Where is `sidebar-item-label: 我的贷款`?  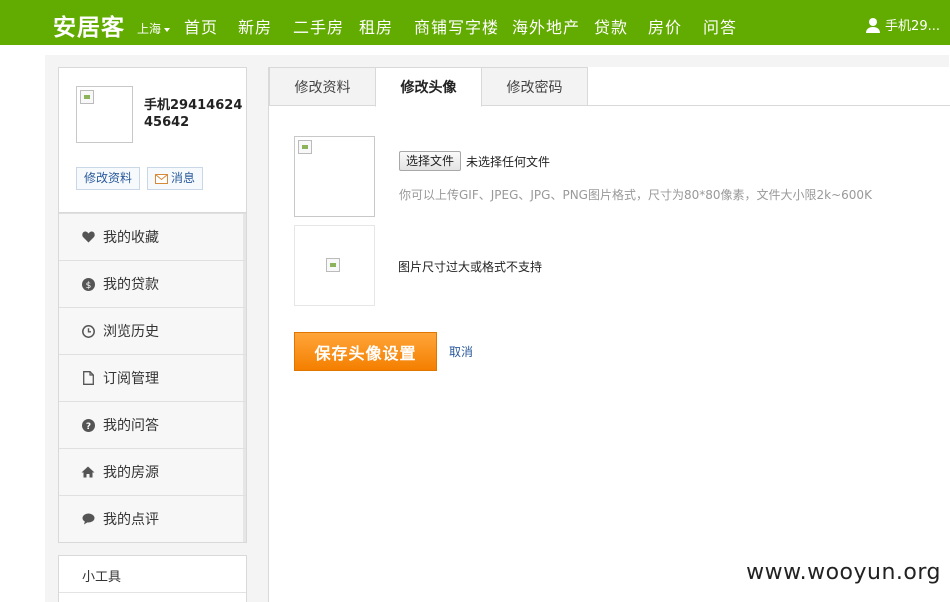 sidebar-item-label: 我的贷款 is located at coordinates (131, 285).